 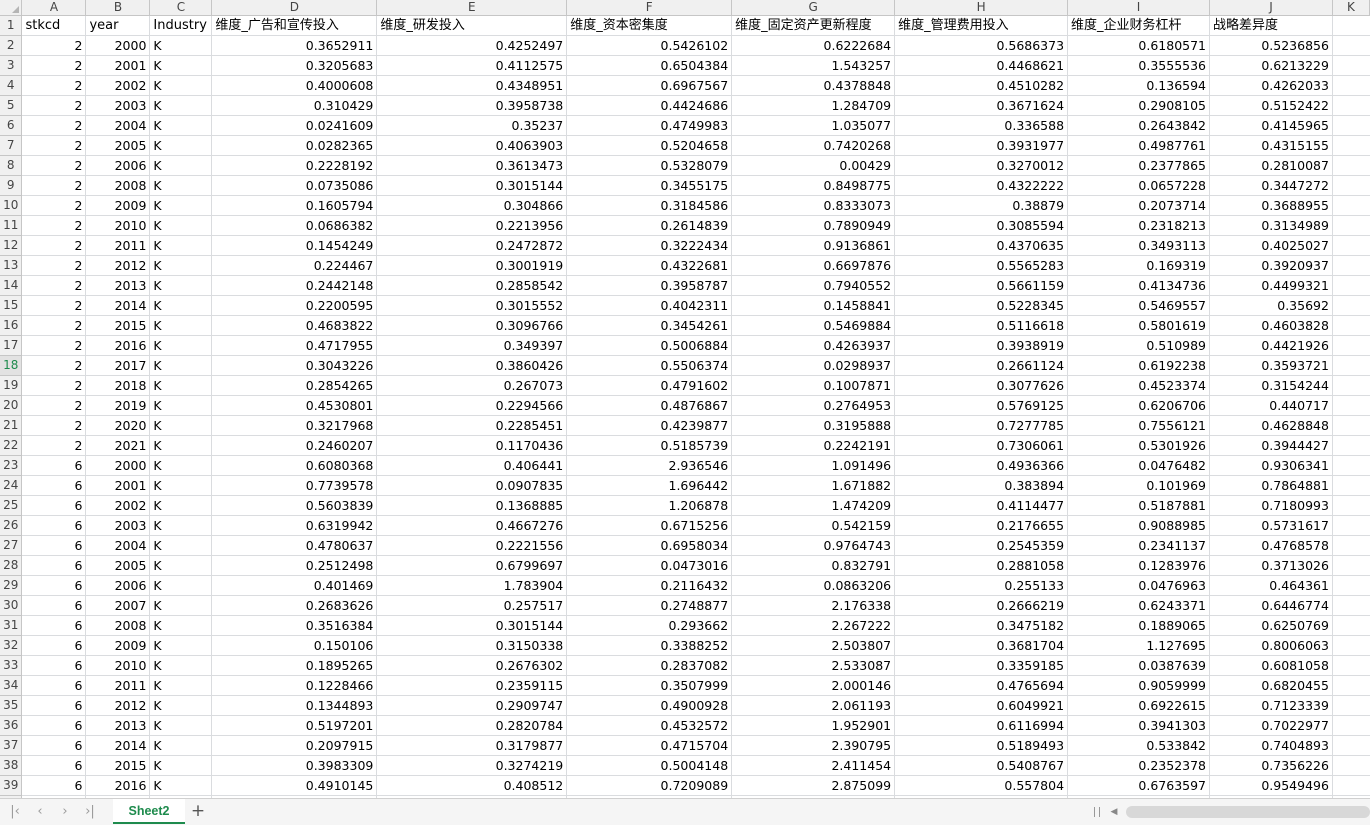 What do you see at coordinates (294, 485) in the screenshot?
I see `data-cell: 0.7739578` at bounding box center [294, 485].